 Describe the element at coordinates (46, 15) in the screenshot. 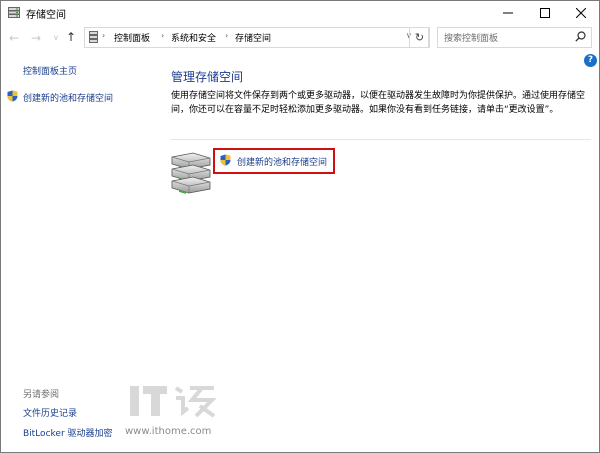

I see `window-title: 存储空间` at that location.